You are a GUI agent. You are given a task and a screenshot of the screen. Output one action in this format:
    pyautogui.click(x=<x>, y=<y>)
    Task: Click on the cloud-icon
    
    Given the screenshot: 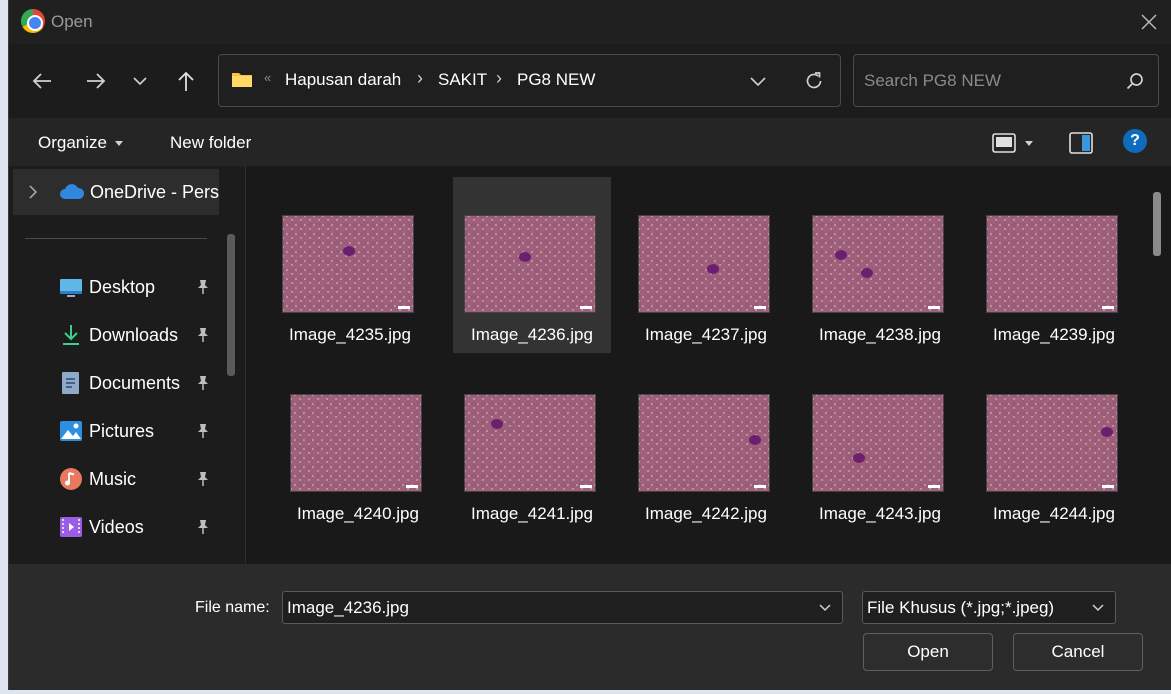 What is the action you would take?
    pyautogui.click(x=72, y=191)
    